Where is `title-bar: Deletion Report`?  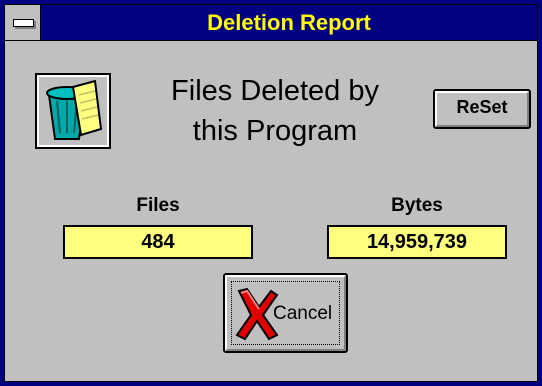 title-bar: Deletion Report is located at coordinates (271, 23).